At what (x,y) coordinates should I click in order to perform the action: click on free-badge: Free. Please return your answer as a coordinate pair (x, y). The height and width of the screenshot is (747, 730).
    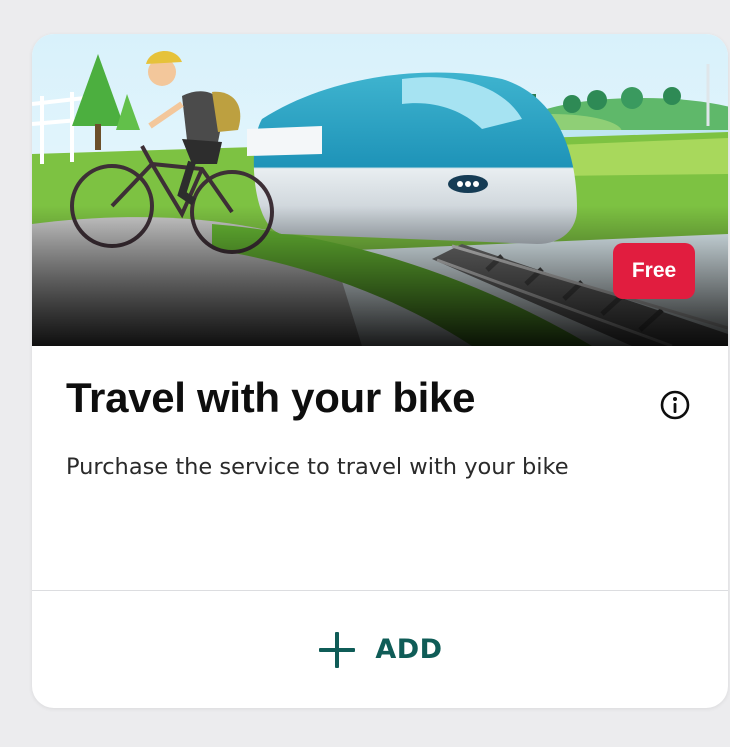
    Looking at the image, I should click on (654, 271).